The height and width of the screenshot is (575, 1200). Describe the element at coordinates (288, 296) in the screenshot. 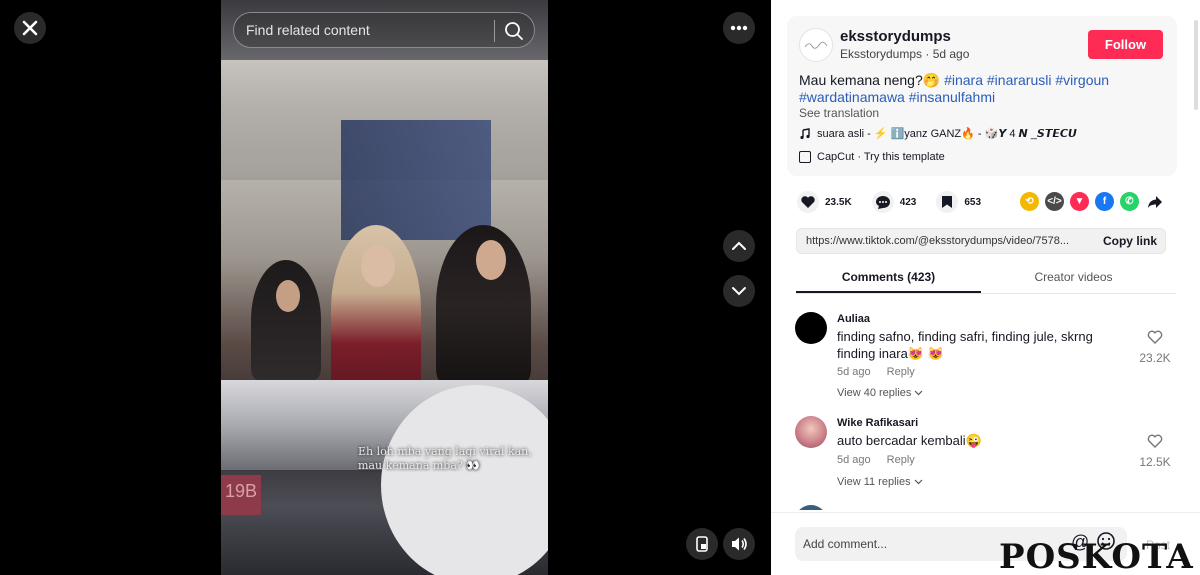

I see `video-face-left` at that location.